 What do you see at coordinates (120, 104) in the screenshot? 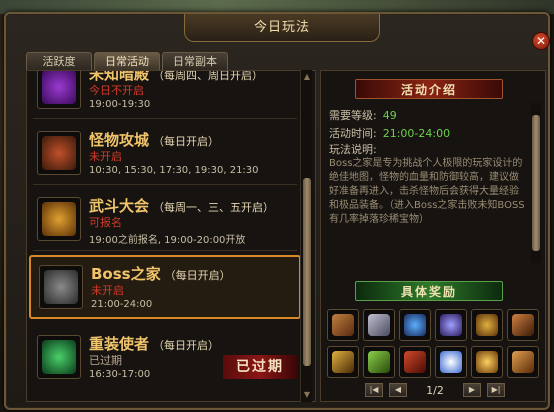
I see `activity-time: 19:00-19:30` at bounding box center [120, 104].